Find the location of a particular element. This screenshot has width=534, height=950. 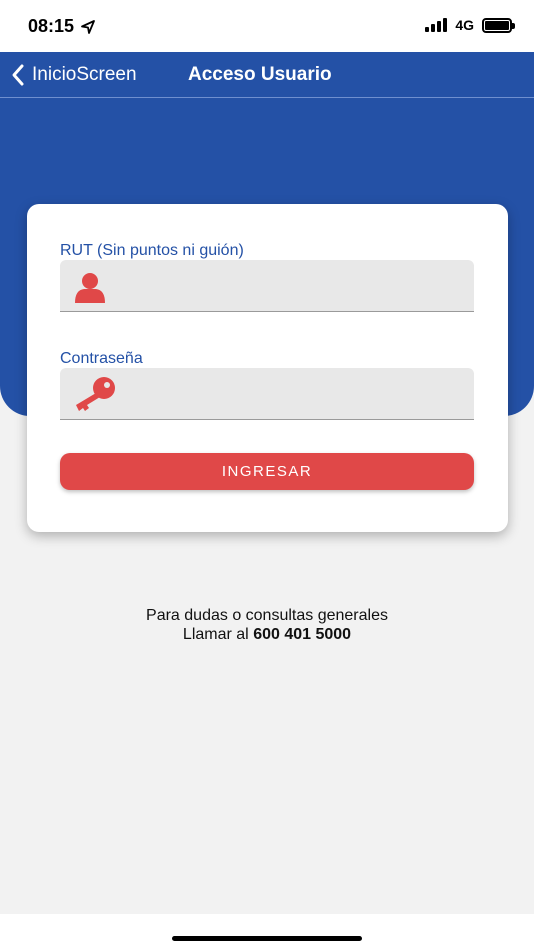

page-title: Acceso Usuario is located at coordinates (260, 74).